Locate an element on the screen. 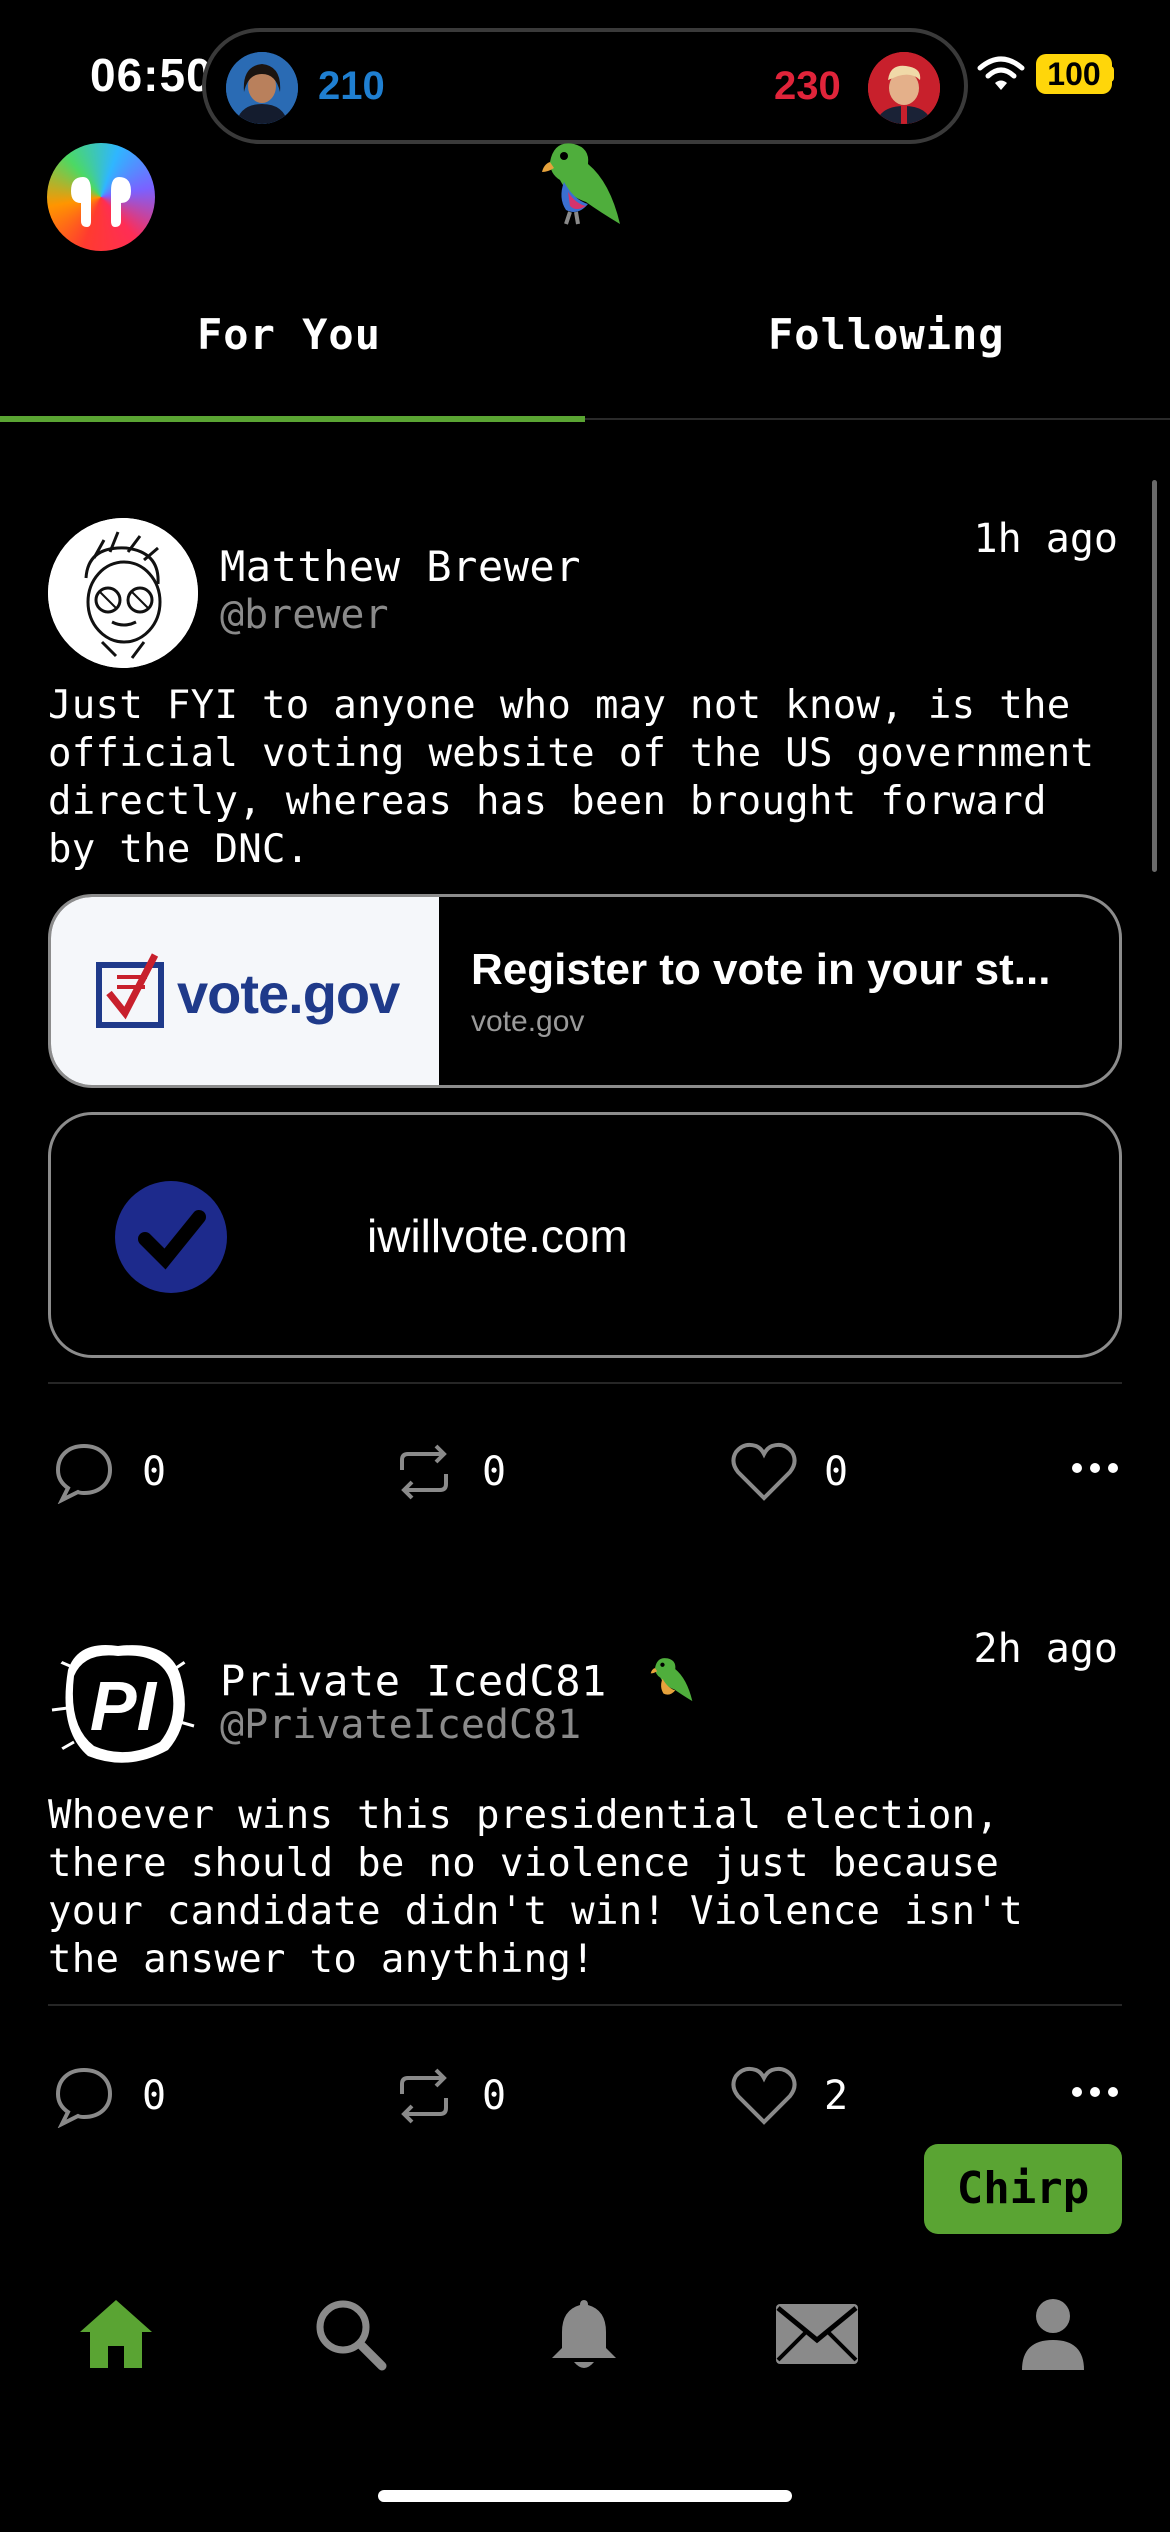 This screenshot has height=2532, width=1170. profile-icon is located at coordinates (1053, 2336).